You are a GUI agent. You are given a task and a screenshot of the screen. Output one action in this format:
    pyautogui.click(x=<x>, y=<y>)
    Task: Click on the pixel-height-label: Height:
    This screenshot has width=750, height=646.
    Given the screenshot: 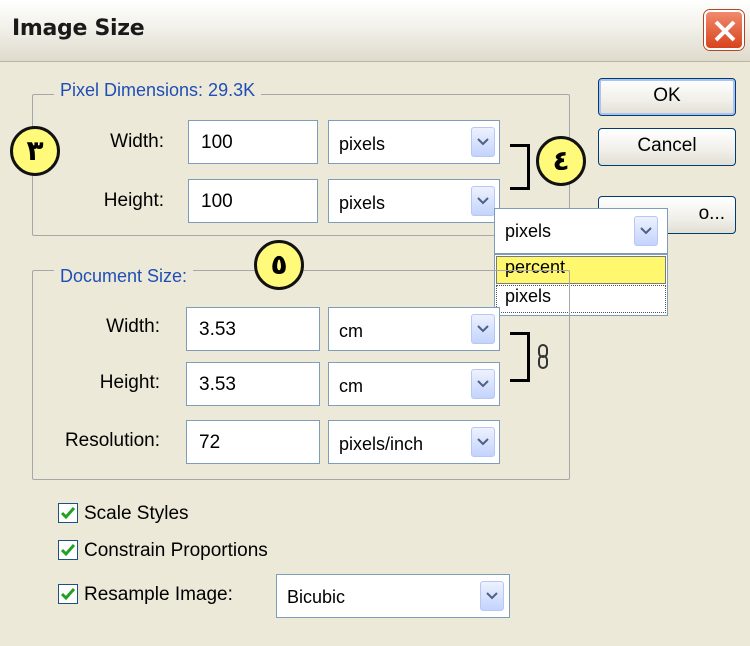 What is the action you would take?
    pyautogui.click(x=133, y=200)
    